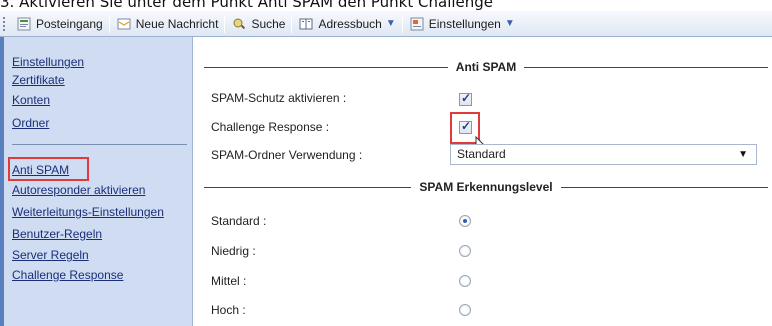  I want to click on search-button: Suche, so click(258, 24).